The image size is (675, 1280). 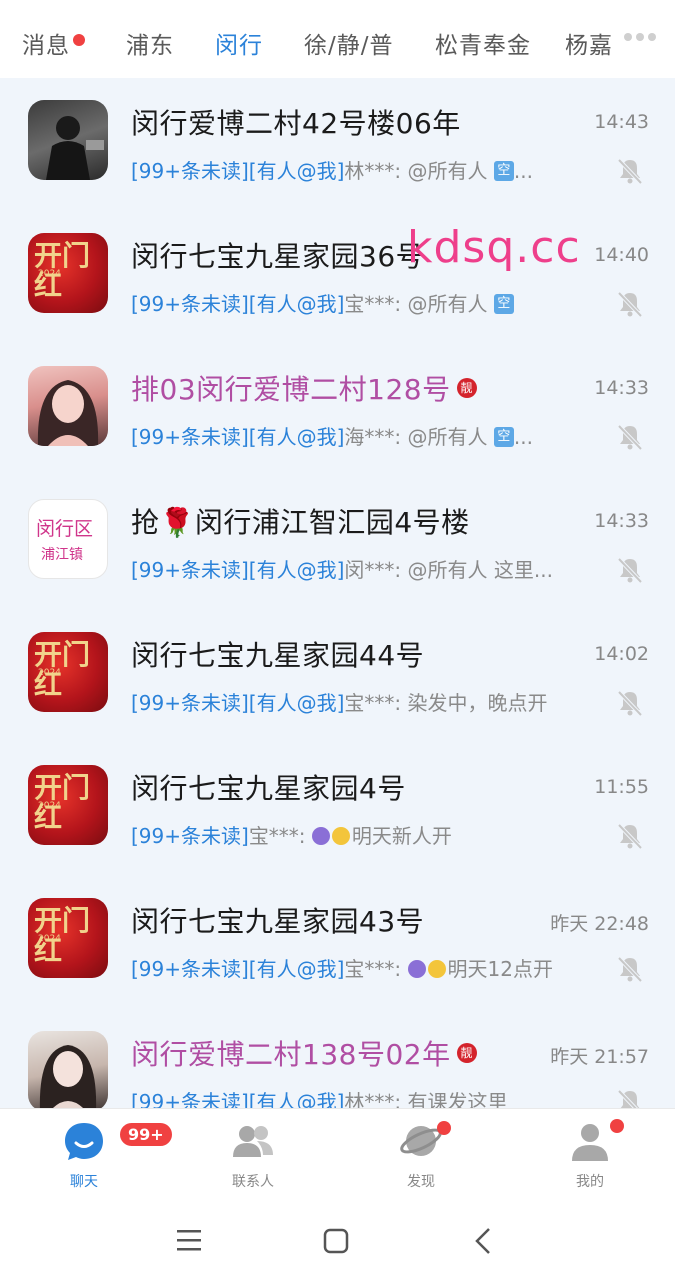 What do you see at coordinates (477, 703) in the screenshot?
I see `preview-text: 染发中，晚点开` at bounding box center [477, 703].